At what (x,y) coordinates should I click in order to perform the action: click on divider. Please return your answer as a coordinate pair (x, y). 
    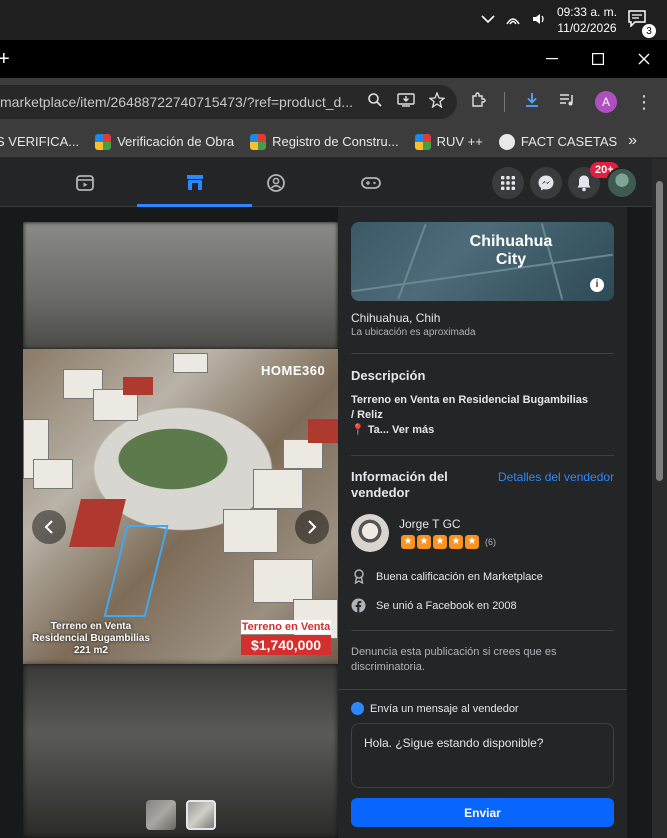
    Looking at the image, I should click on (482, 353).